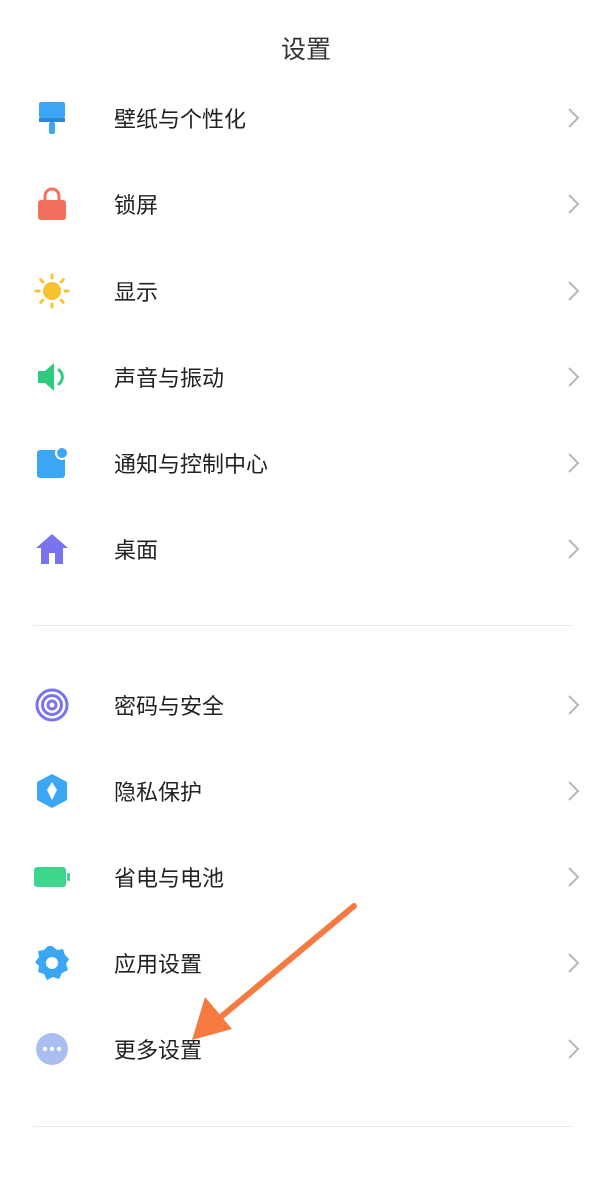  What do you see at coordinates (306, 1049) in the screenshot?
I see `settings-item-more-settings: 更多设置` at bounding box center [306, 1049].